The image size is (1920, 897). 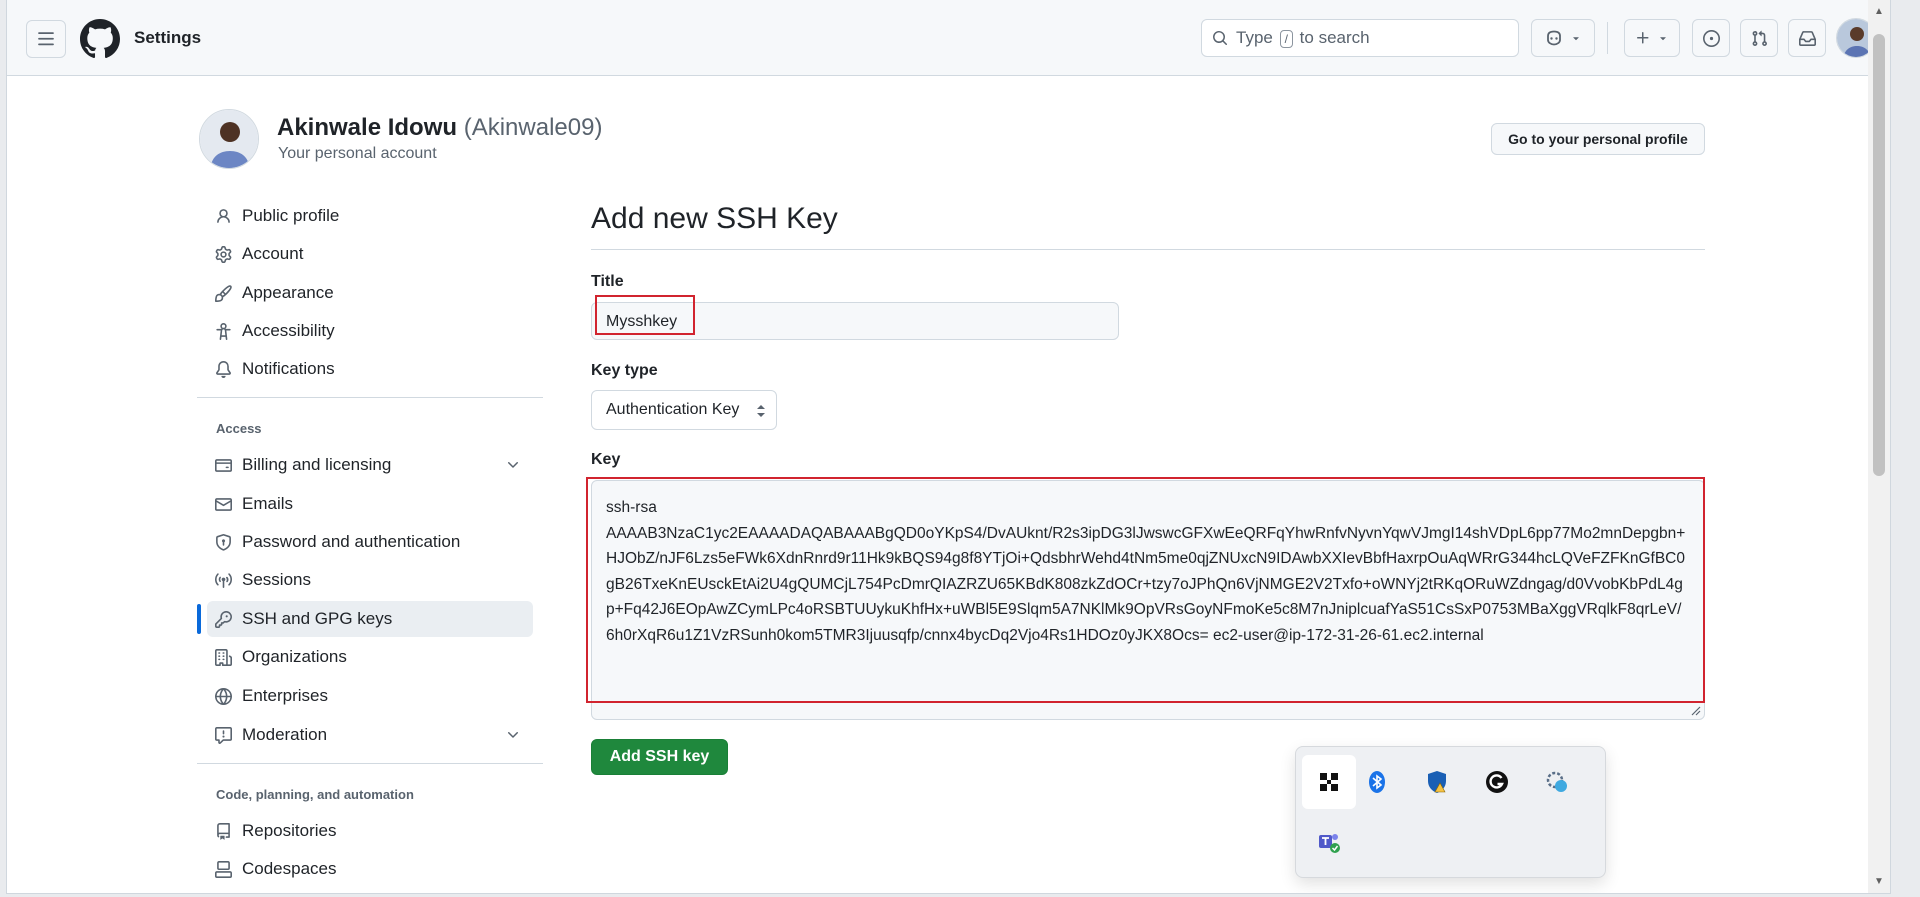 I want to click on issues-button, so click(x=1711, y=38).